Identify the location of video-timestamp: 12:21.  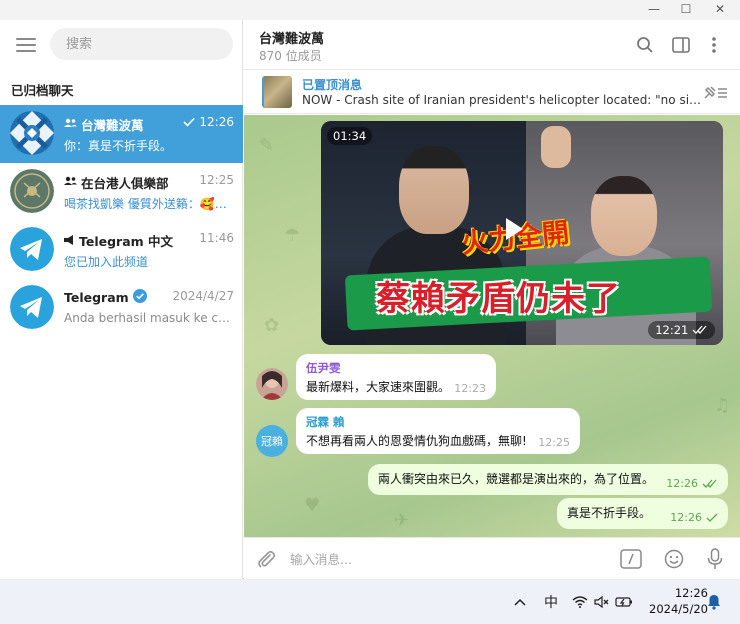
(681, 330).